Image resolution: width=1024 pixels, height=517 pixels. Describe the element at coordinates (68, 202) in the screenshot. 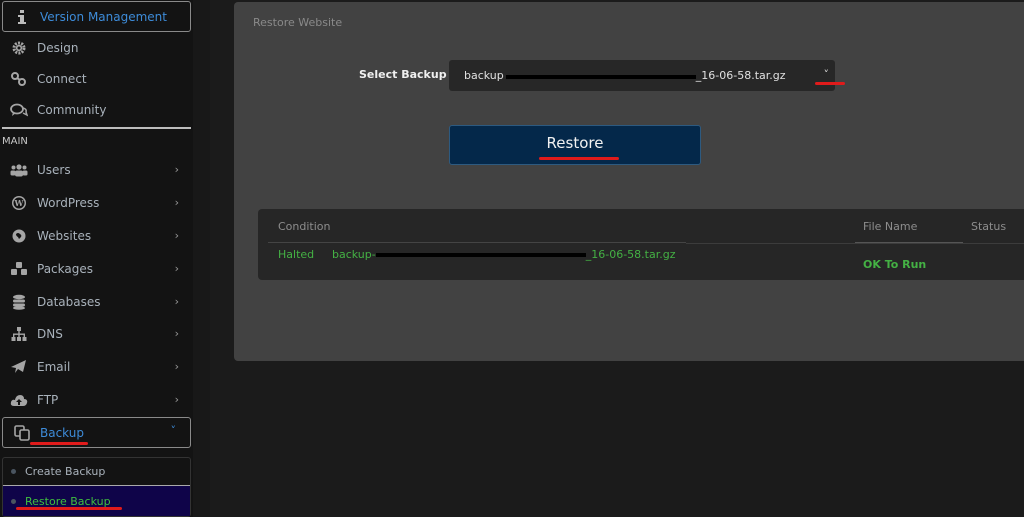

I see `sidebar-item-label: WordPress` at that location.